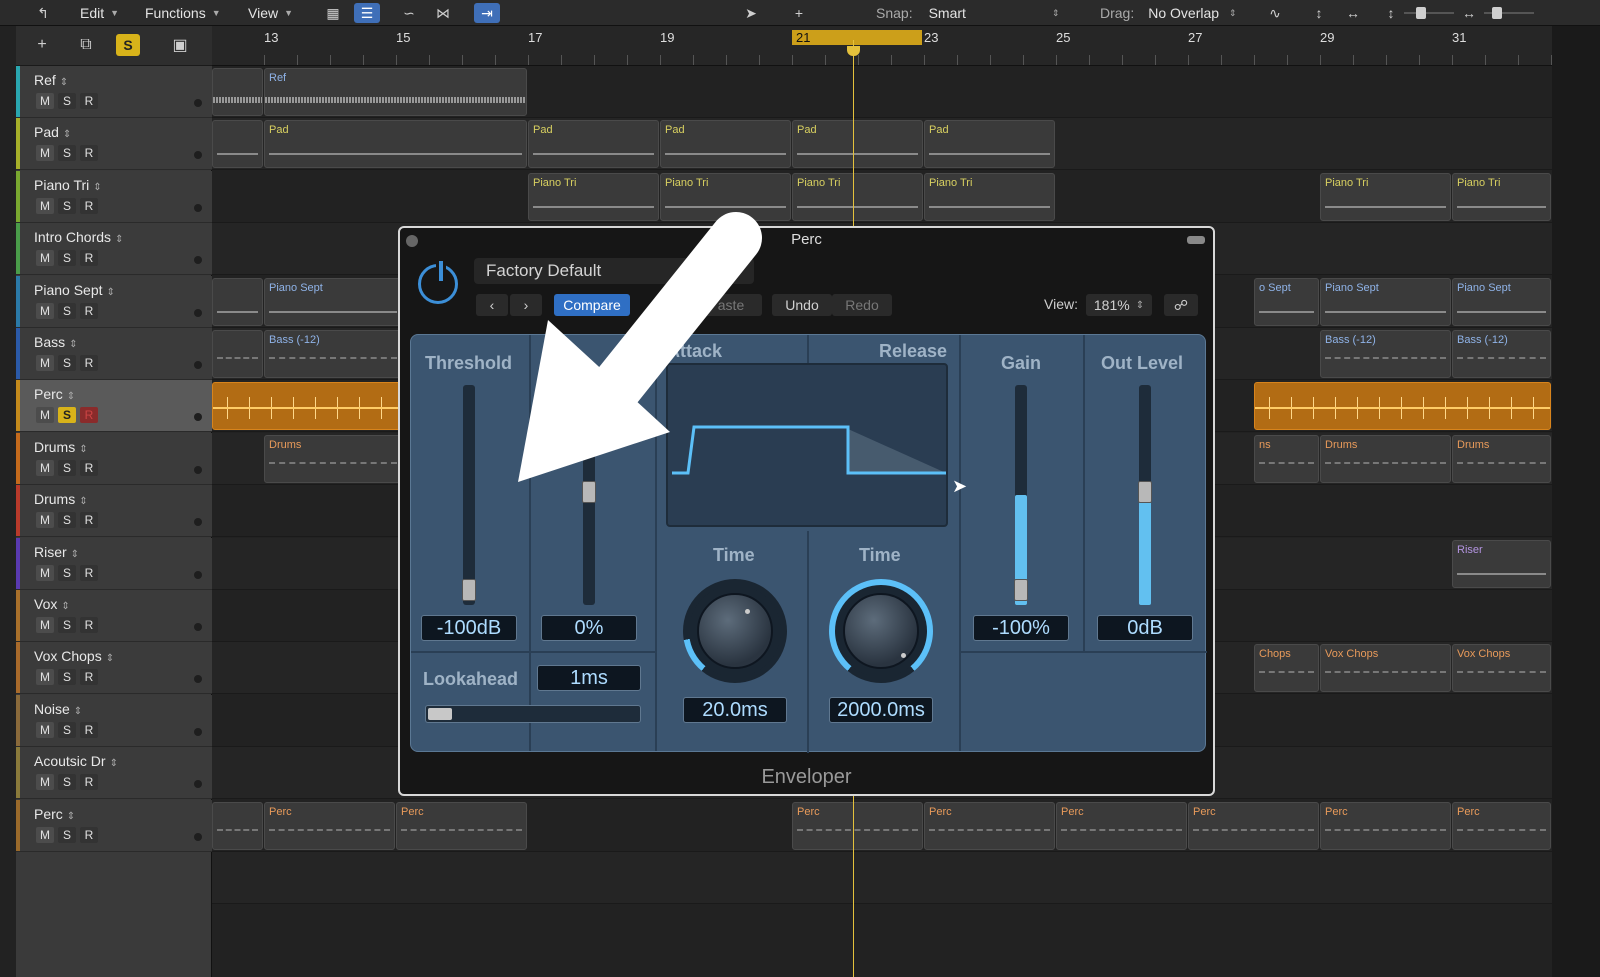 The image size is (1600, 977). I want to click on track-name: Piano Sept ⇕, so click(74, 290).